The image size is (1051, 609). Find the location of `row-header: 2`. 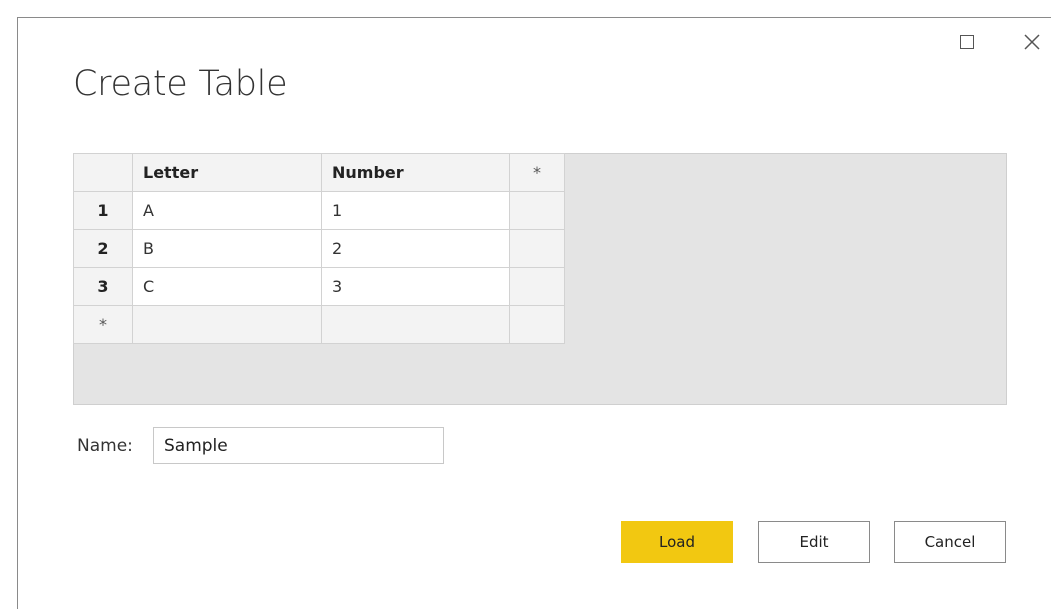

row-header: 2 is located at coordinates (103, 248).